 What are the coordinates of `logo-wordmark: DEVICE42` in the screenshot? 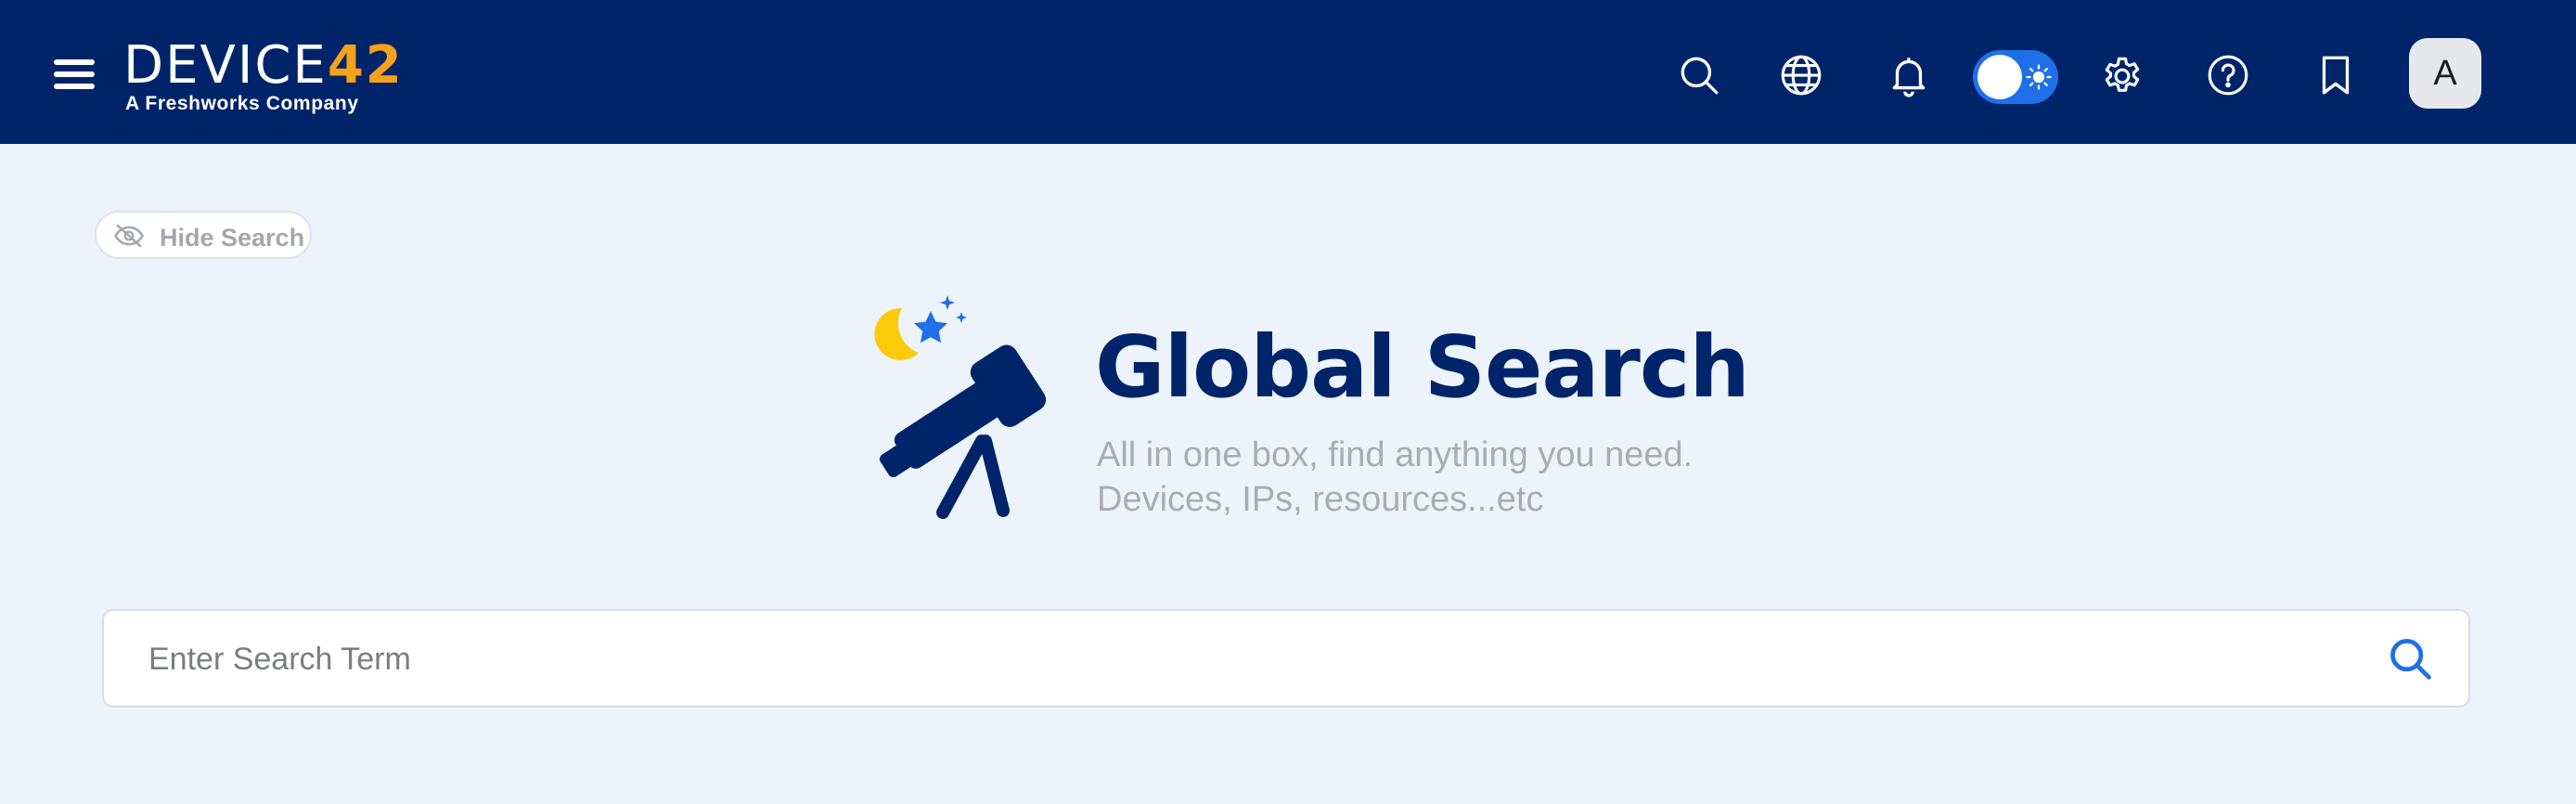 It's located at (264, 65).